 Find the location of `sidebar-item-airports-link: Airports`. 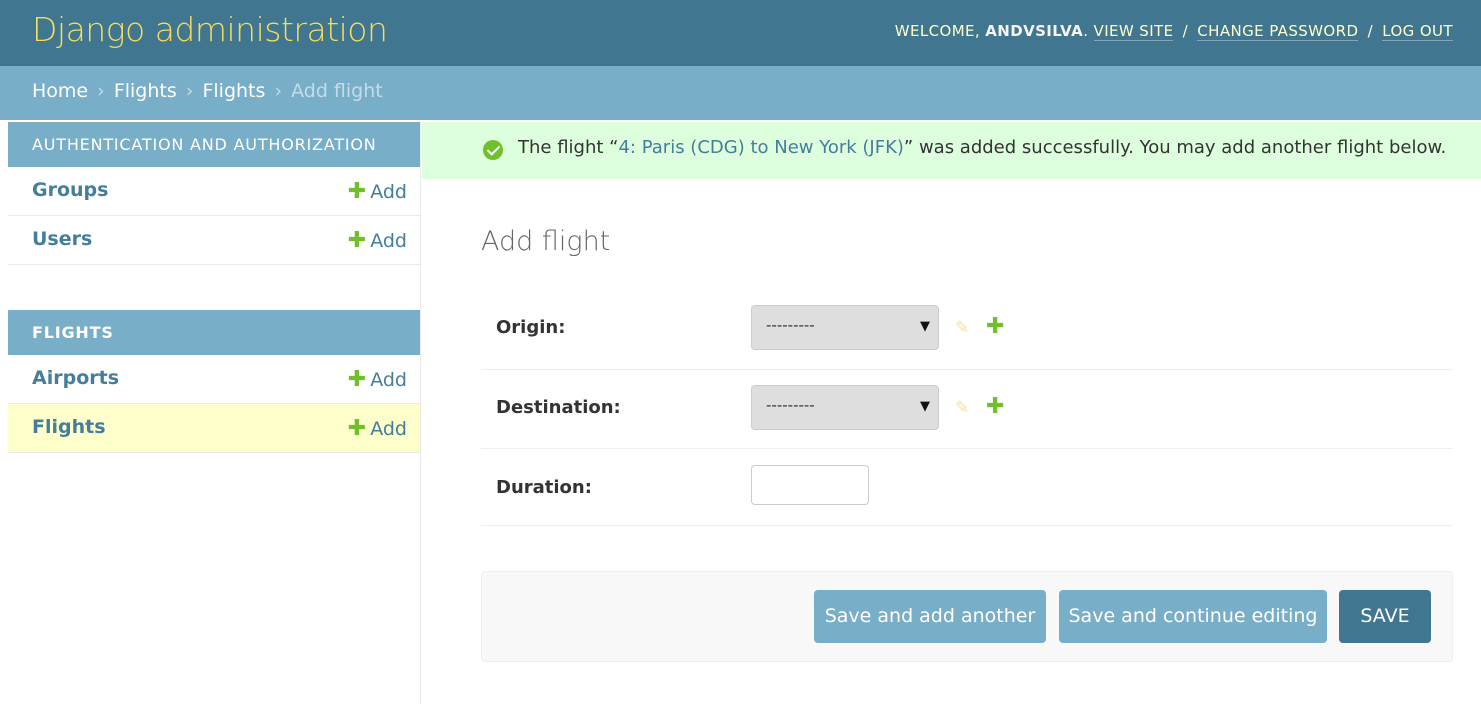

sidebar-item-airports-link: Airports is located at coordinates (75, 378).